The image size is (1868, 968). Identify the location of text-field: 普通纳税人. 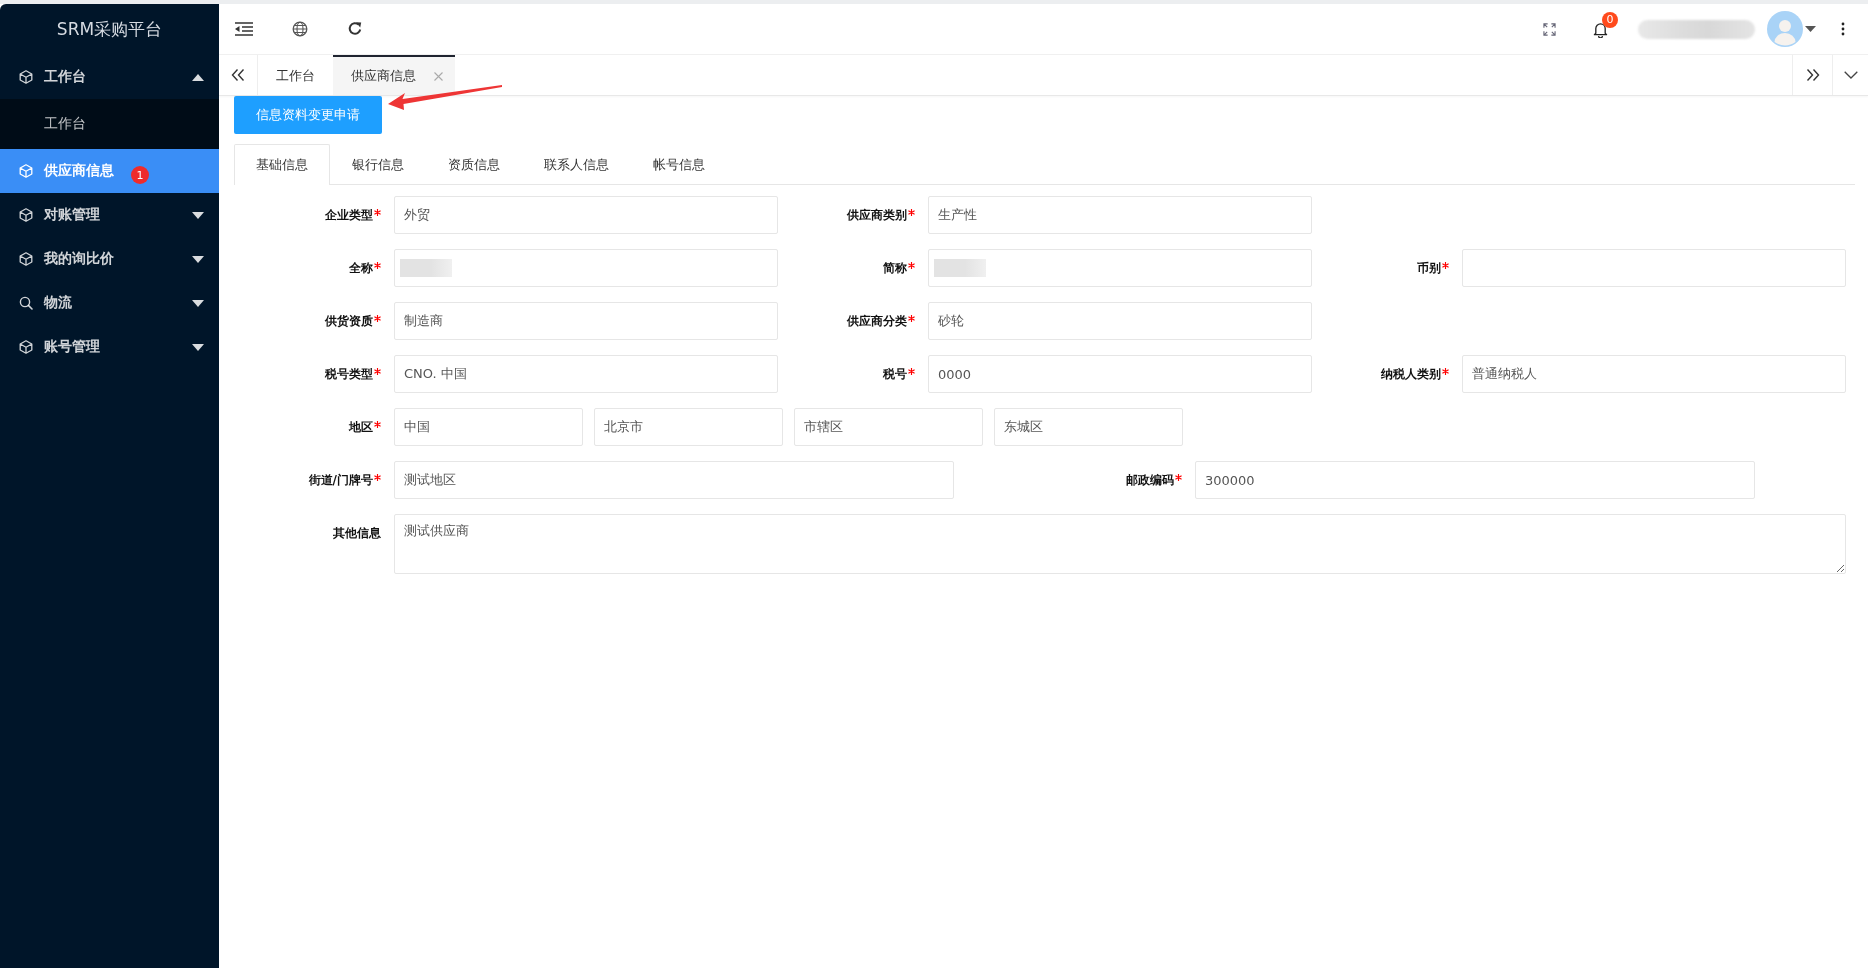
(1654, 374).